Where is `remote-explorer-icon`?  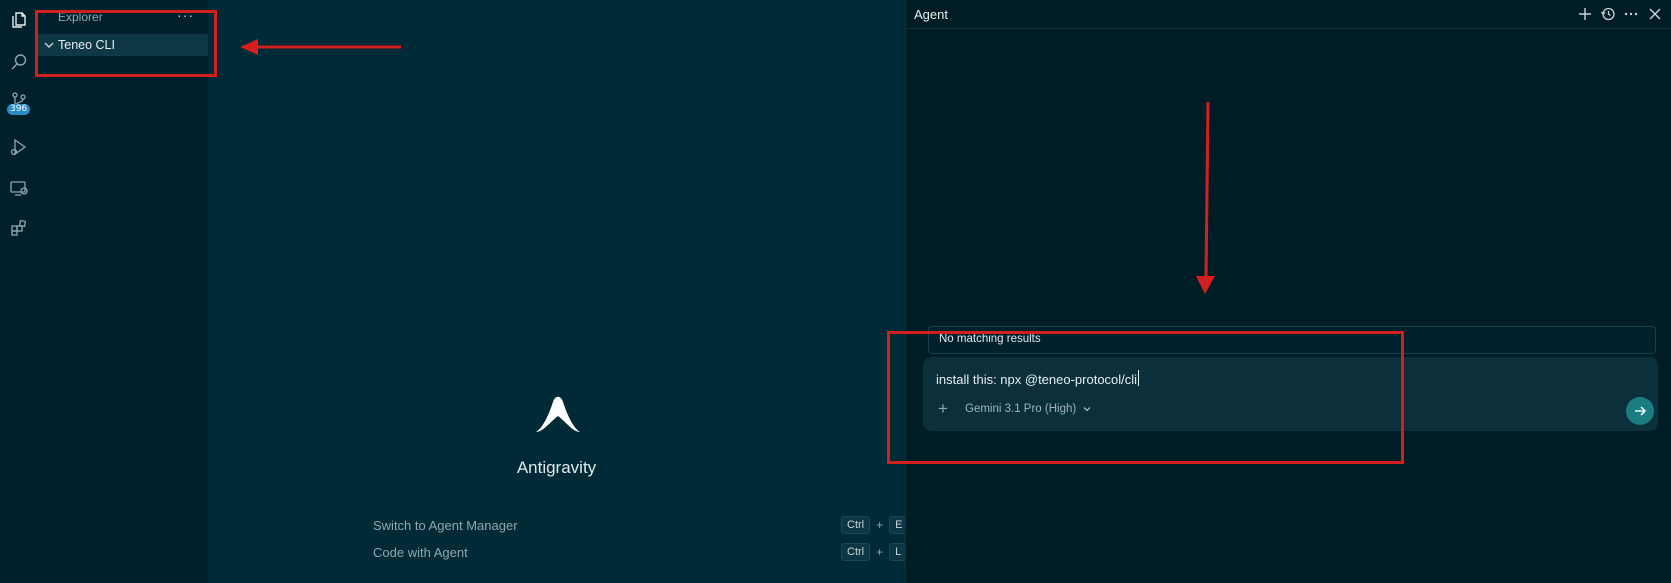 remote-explorer-icon is located at coordinates (19, 188).